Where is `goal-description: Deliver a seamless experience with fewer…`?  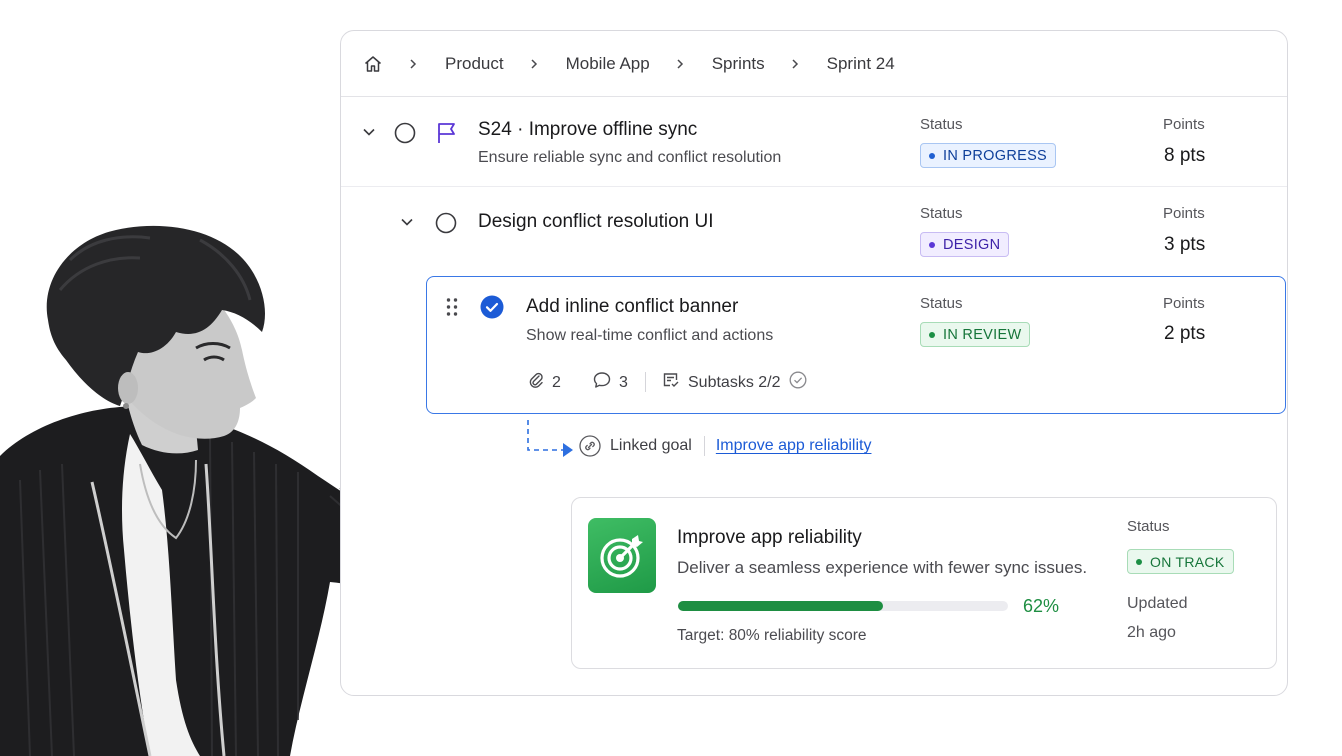
goal-description: Deliver a seamless experience with fewer… is located at coordinates (882, 567).